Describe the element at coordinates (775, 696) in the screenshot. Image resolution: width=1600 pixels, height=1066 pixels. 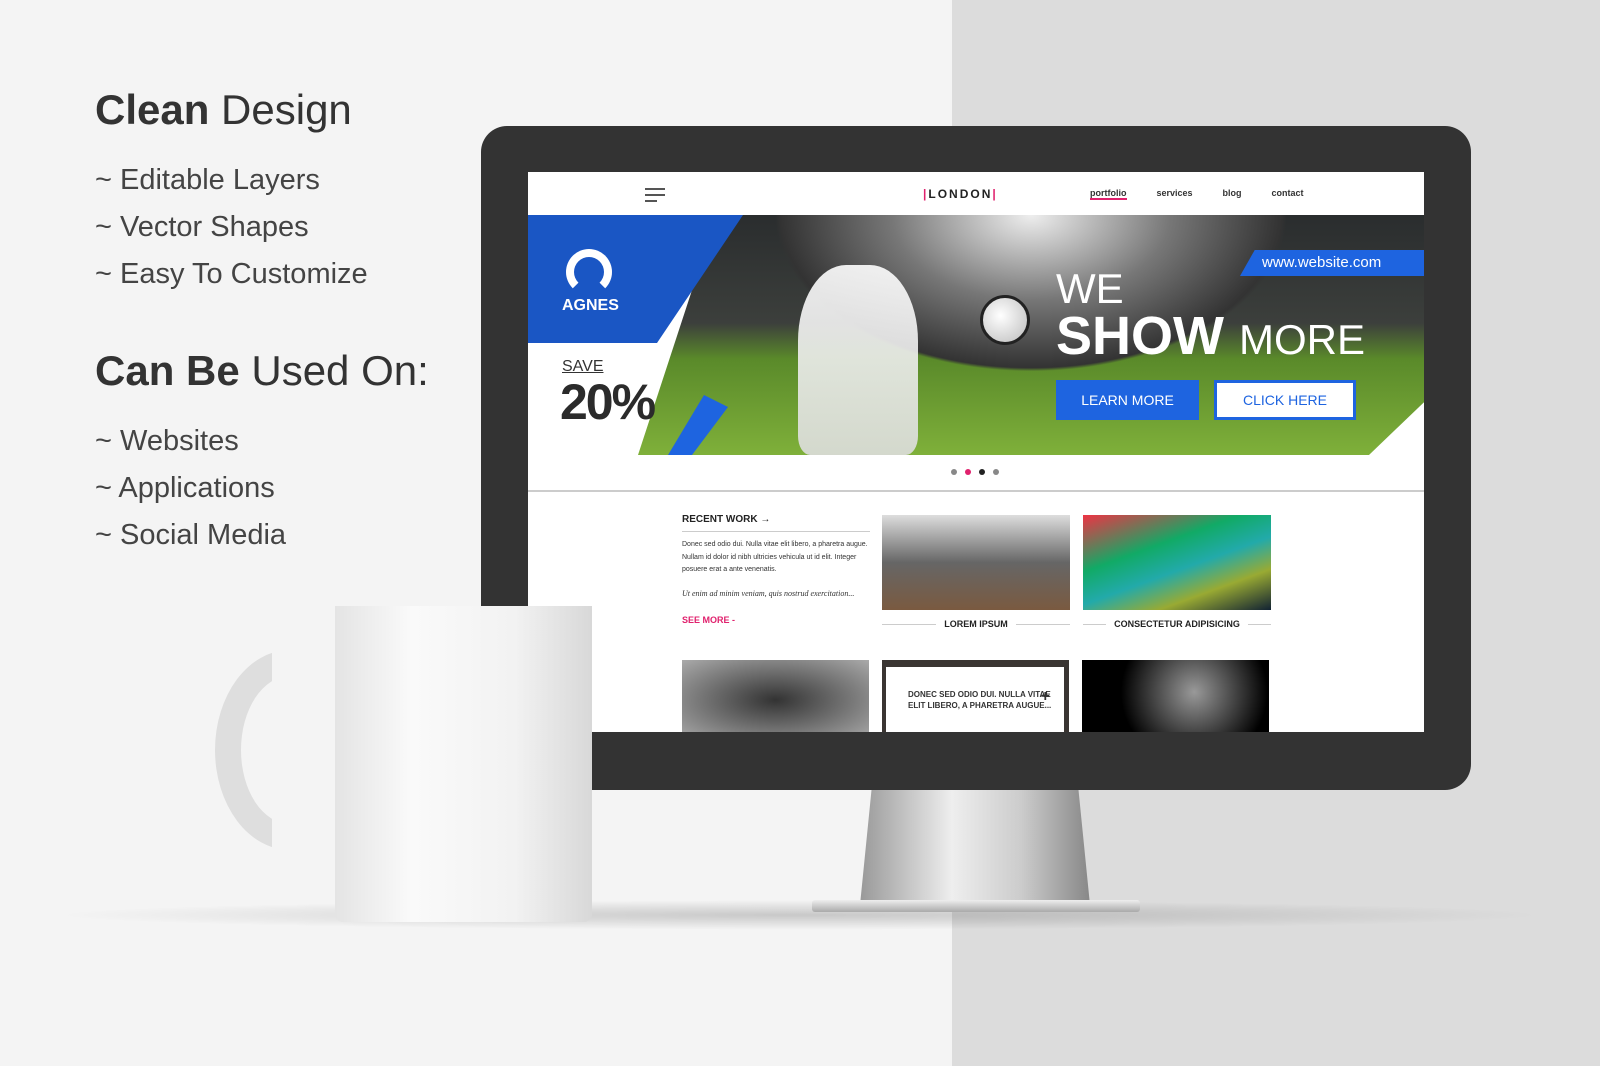
I see `thumb-guitar` at that location.